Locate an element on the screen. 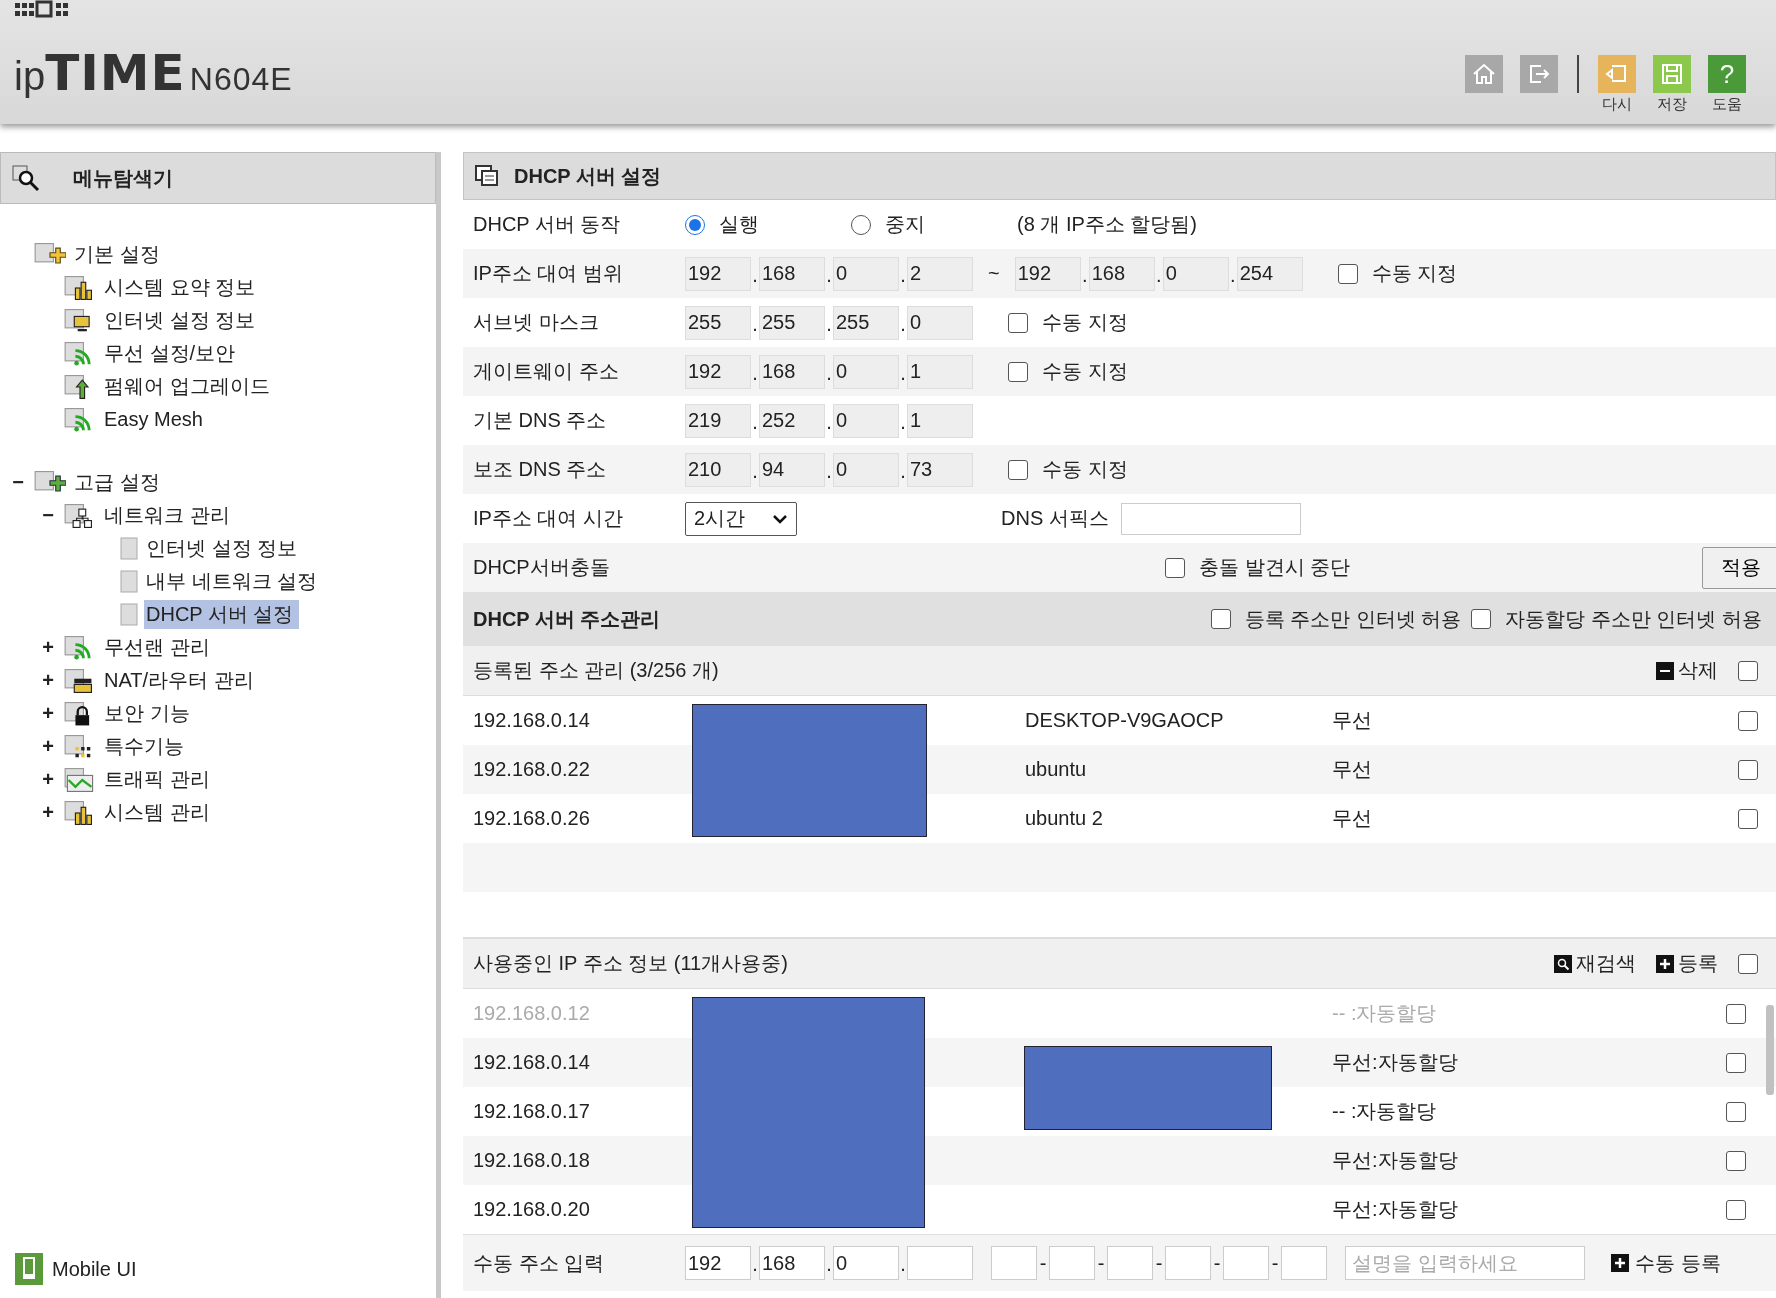 The image size is (1776, 1298). ip-octet-field: 94 is located at coordinates (792, 469).